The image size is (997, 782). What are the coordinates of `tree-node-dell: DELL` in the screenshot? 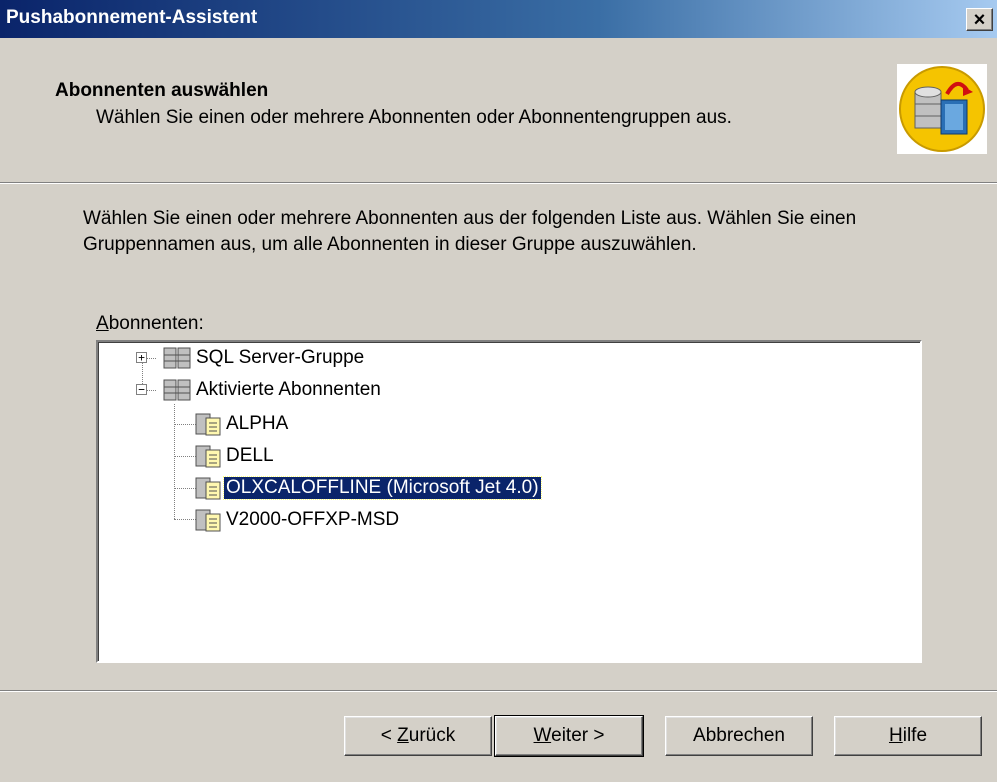 It's located at (235, 456).